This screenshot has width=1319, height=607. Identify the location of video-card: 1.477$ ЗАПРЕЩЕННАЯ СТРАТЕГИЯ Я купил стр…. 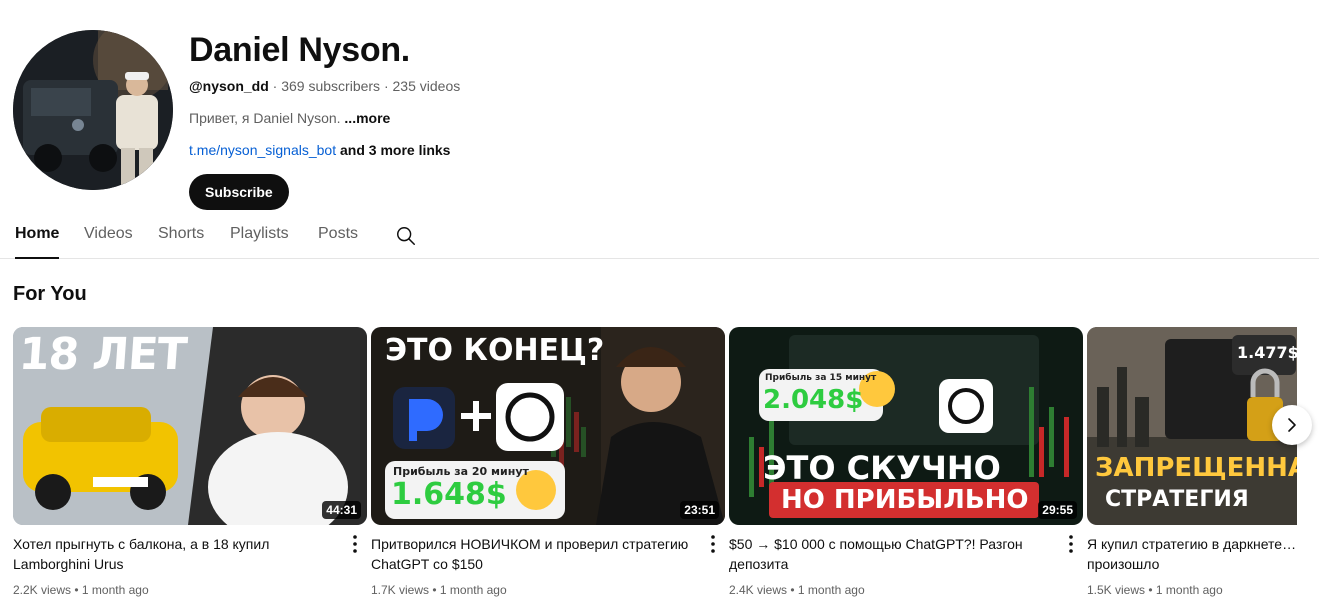
(1192, 463).